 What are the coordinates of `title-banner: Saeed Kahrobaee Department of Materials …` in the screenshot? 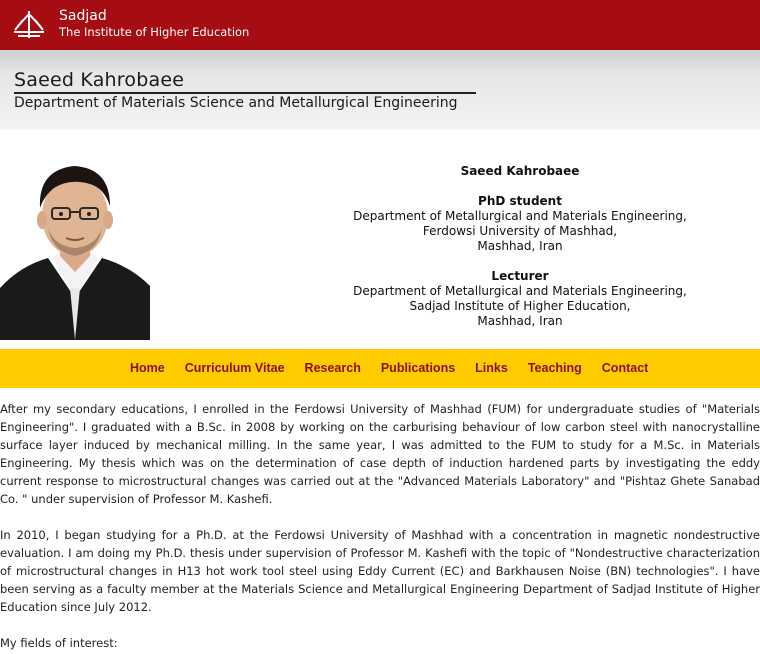 It's located at (380, 90).